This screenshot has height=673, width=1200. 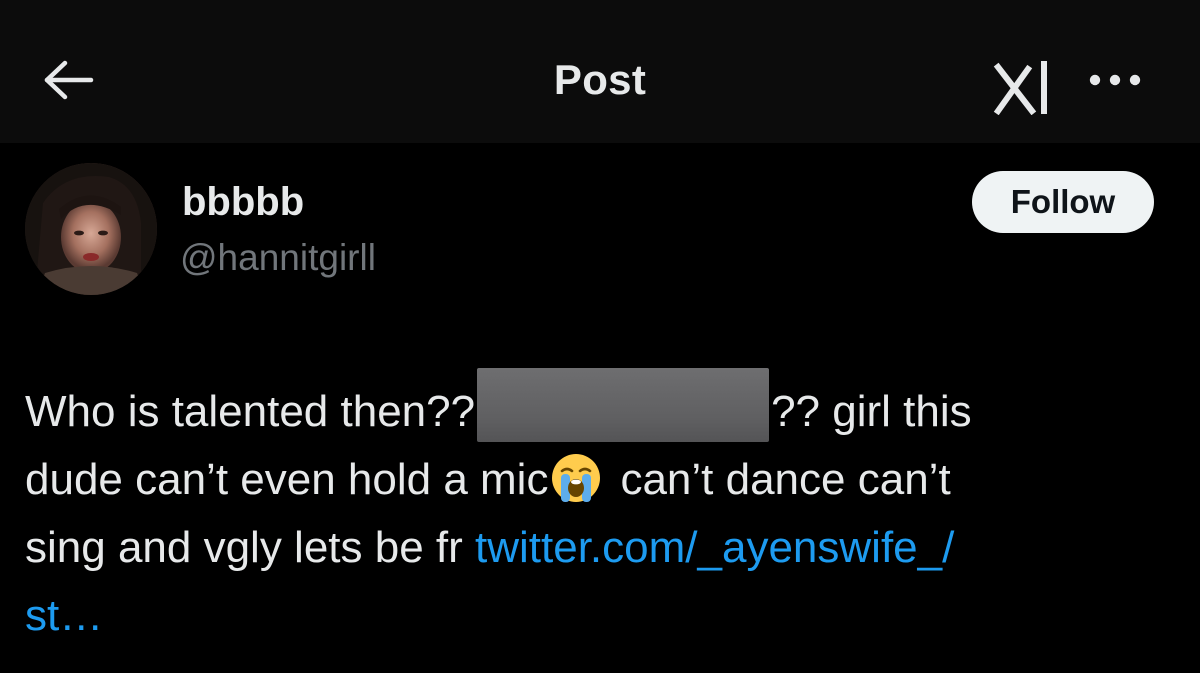 What do you see at coordinates (714, 547) in the screenshot?
I see `post-link: twitter.com/_ayenswife_/` at bounding box center [714, 547].